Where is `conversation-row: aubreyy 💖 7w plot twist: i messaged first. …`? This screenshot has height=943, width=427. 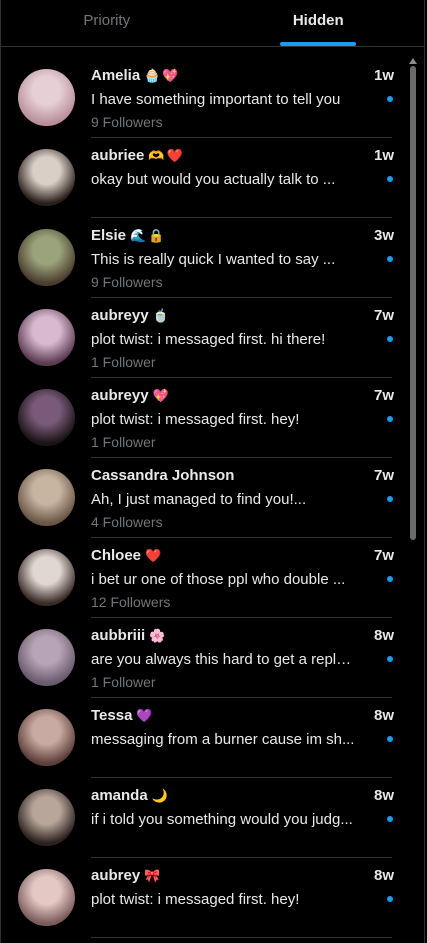 conversation-row: aubreyy 💖 7w plot twist: i messaged first. … is located at coordinates (203, 418).